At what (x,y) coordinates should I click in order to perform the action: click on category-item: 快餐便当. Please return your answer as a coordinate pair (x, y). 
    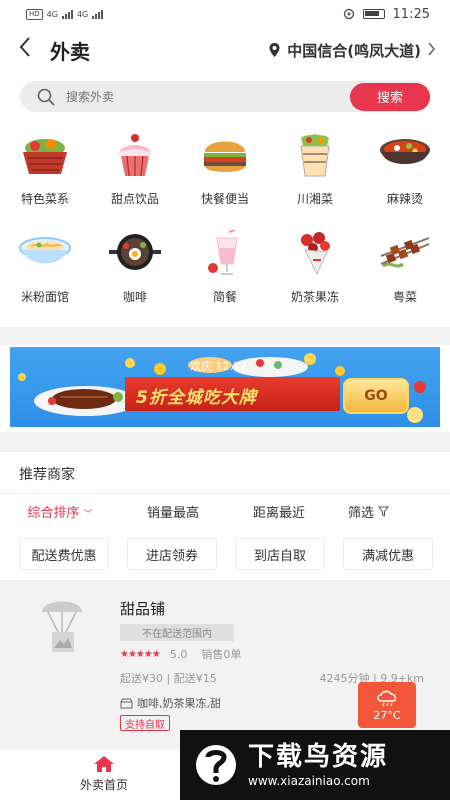
    Looking at the image, I should click on (225, 170).